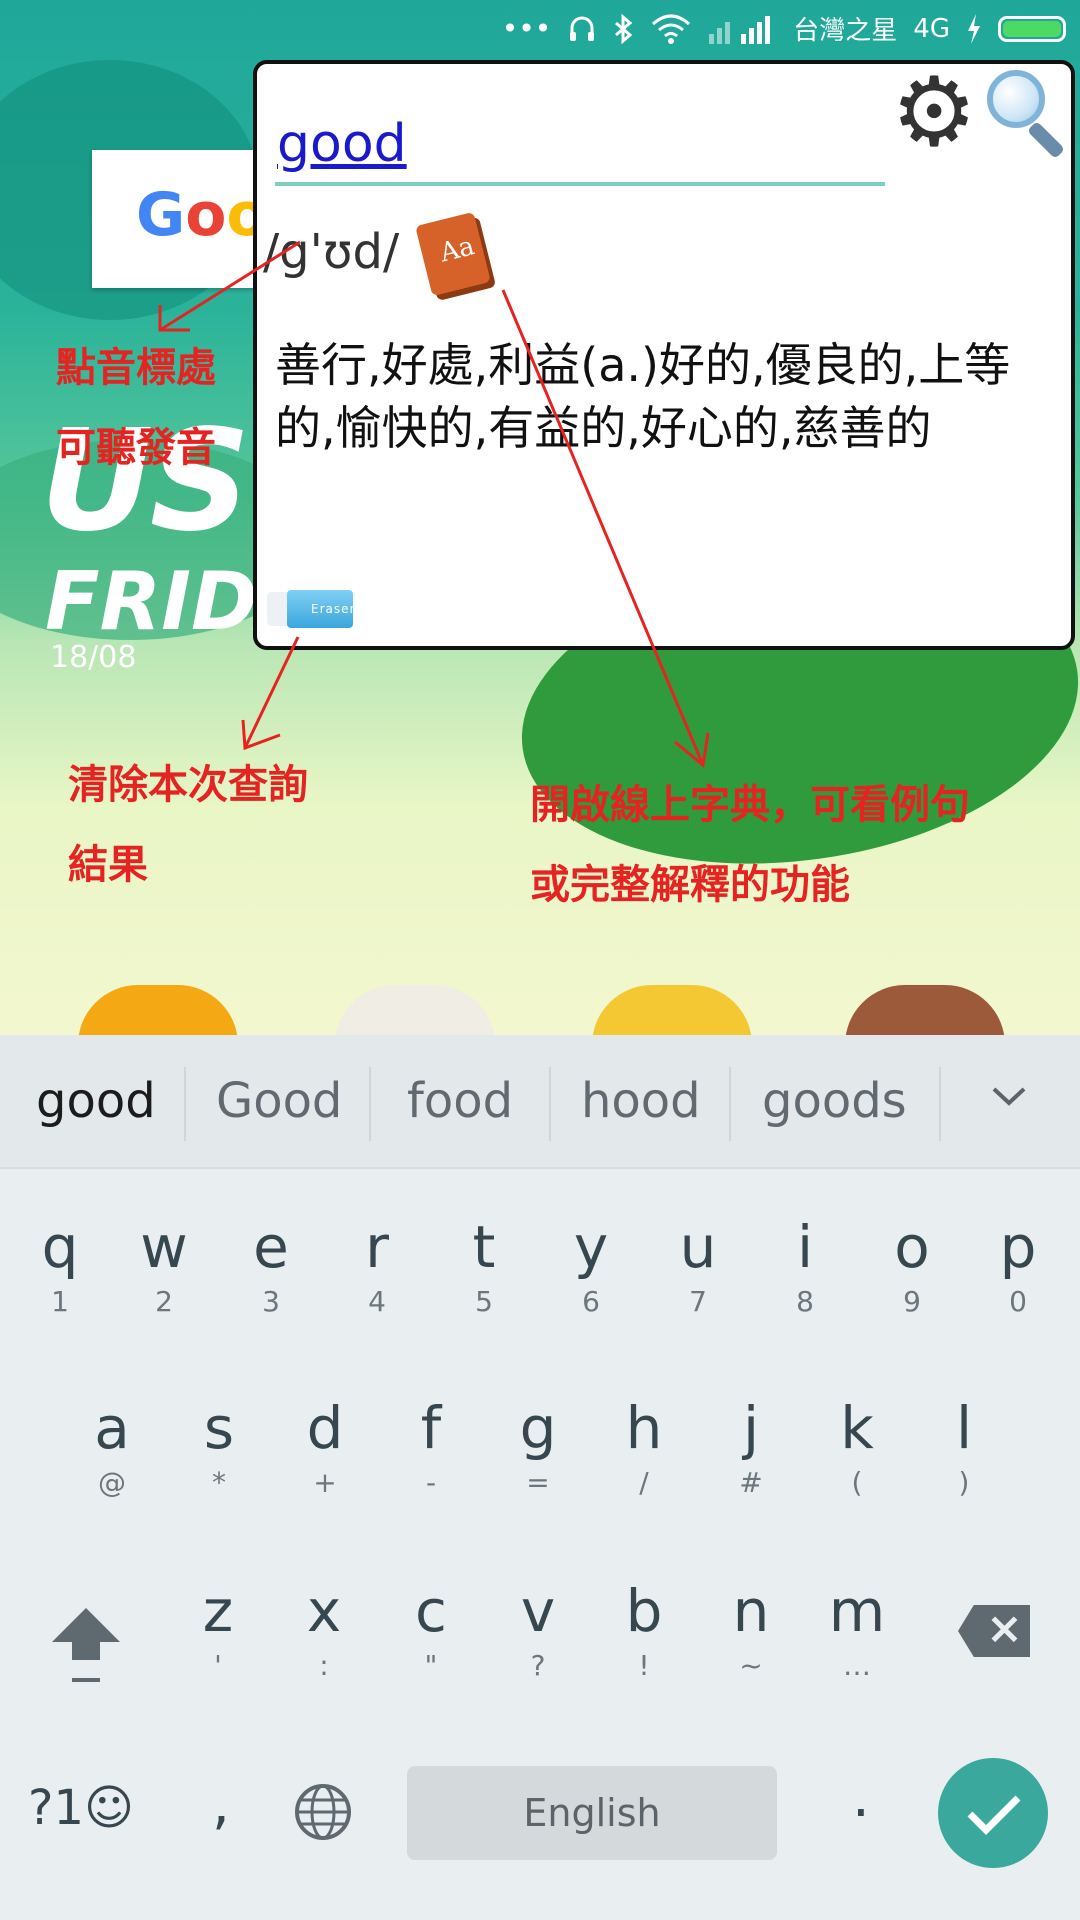 The image size is (1080, 1920). Describe the element at coordinates (324, 1631) in the screenshot. I see `key-x: x:` at that location.